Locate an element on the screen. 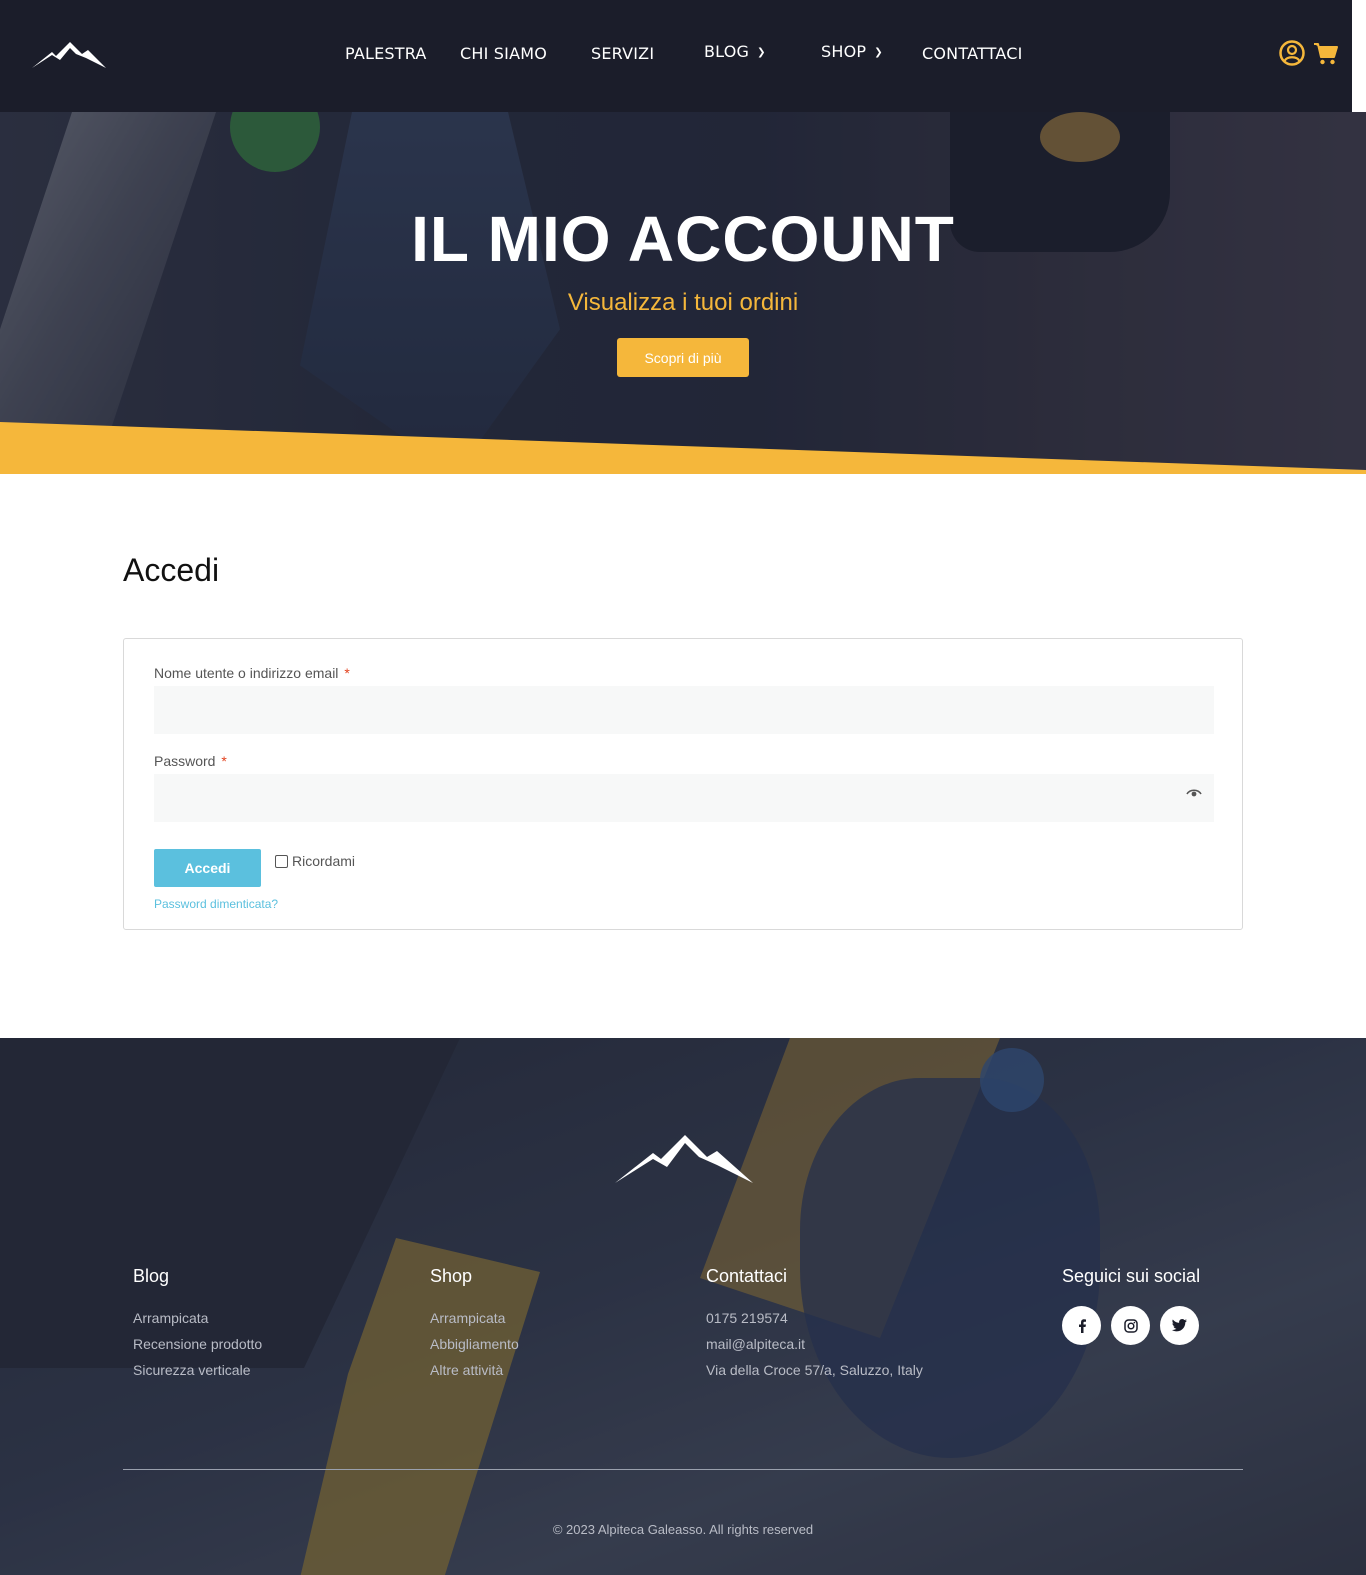 The image size is (1366, 1575). hero-yellow-wedge is located at coordinates (683, 448).